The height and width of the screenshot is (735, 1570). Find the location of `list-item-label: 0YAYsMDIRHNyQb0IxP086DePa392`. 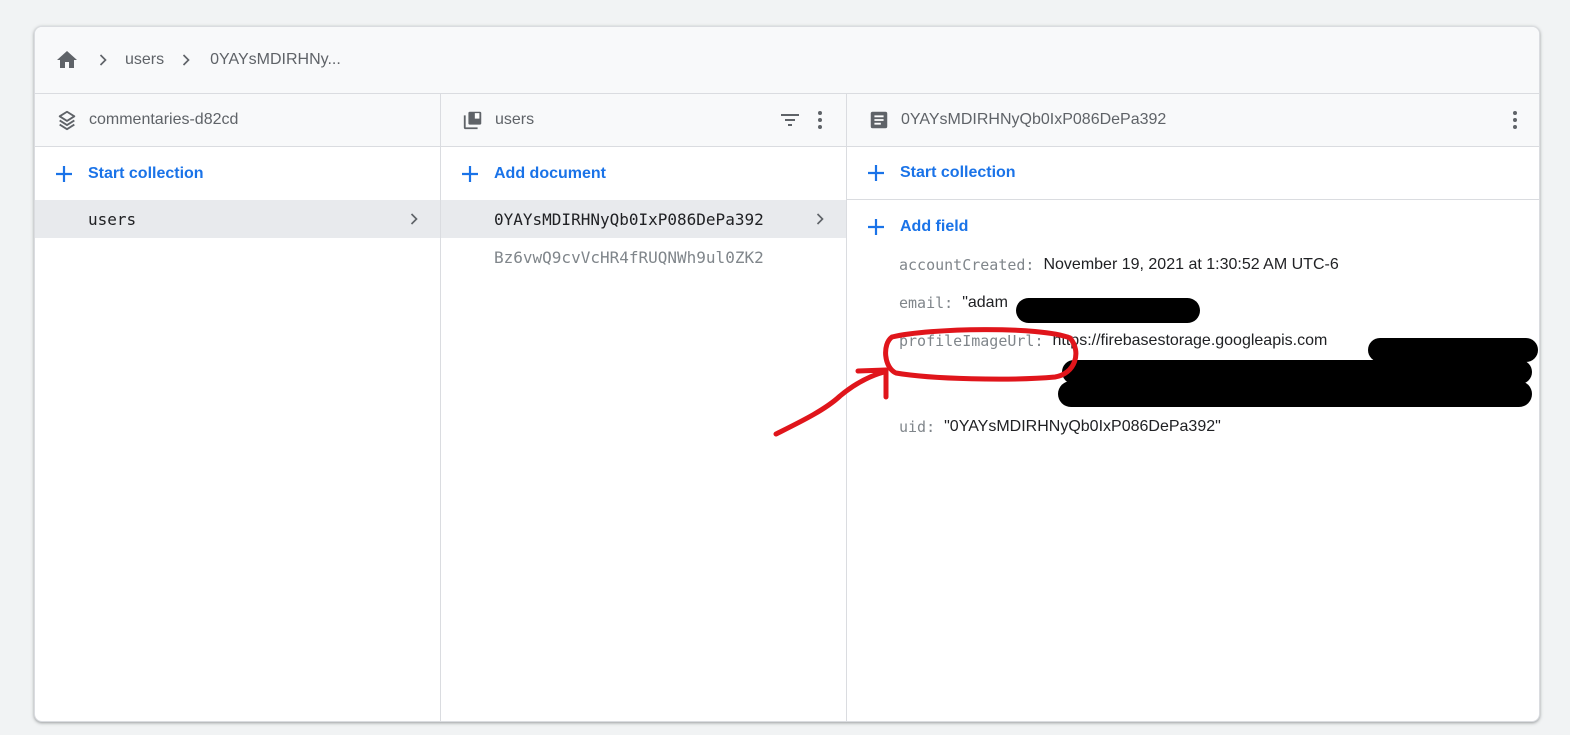

list-item-label: 0YAYsMDIRHNyQb0IxP086DePa392 is located at coordinates (629, 219).